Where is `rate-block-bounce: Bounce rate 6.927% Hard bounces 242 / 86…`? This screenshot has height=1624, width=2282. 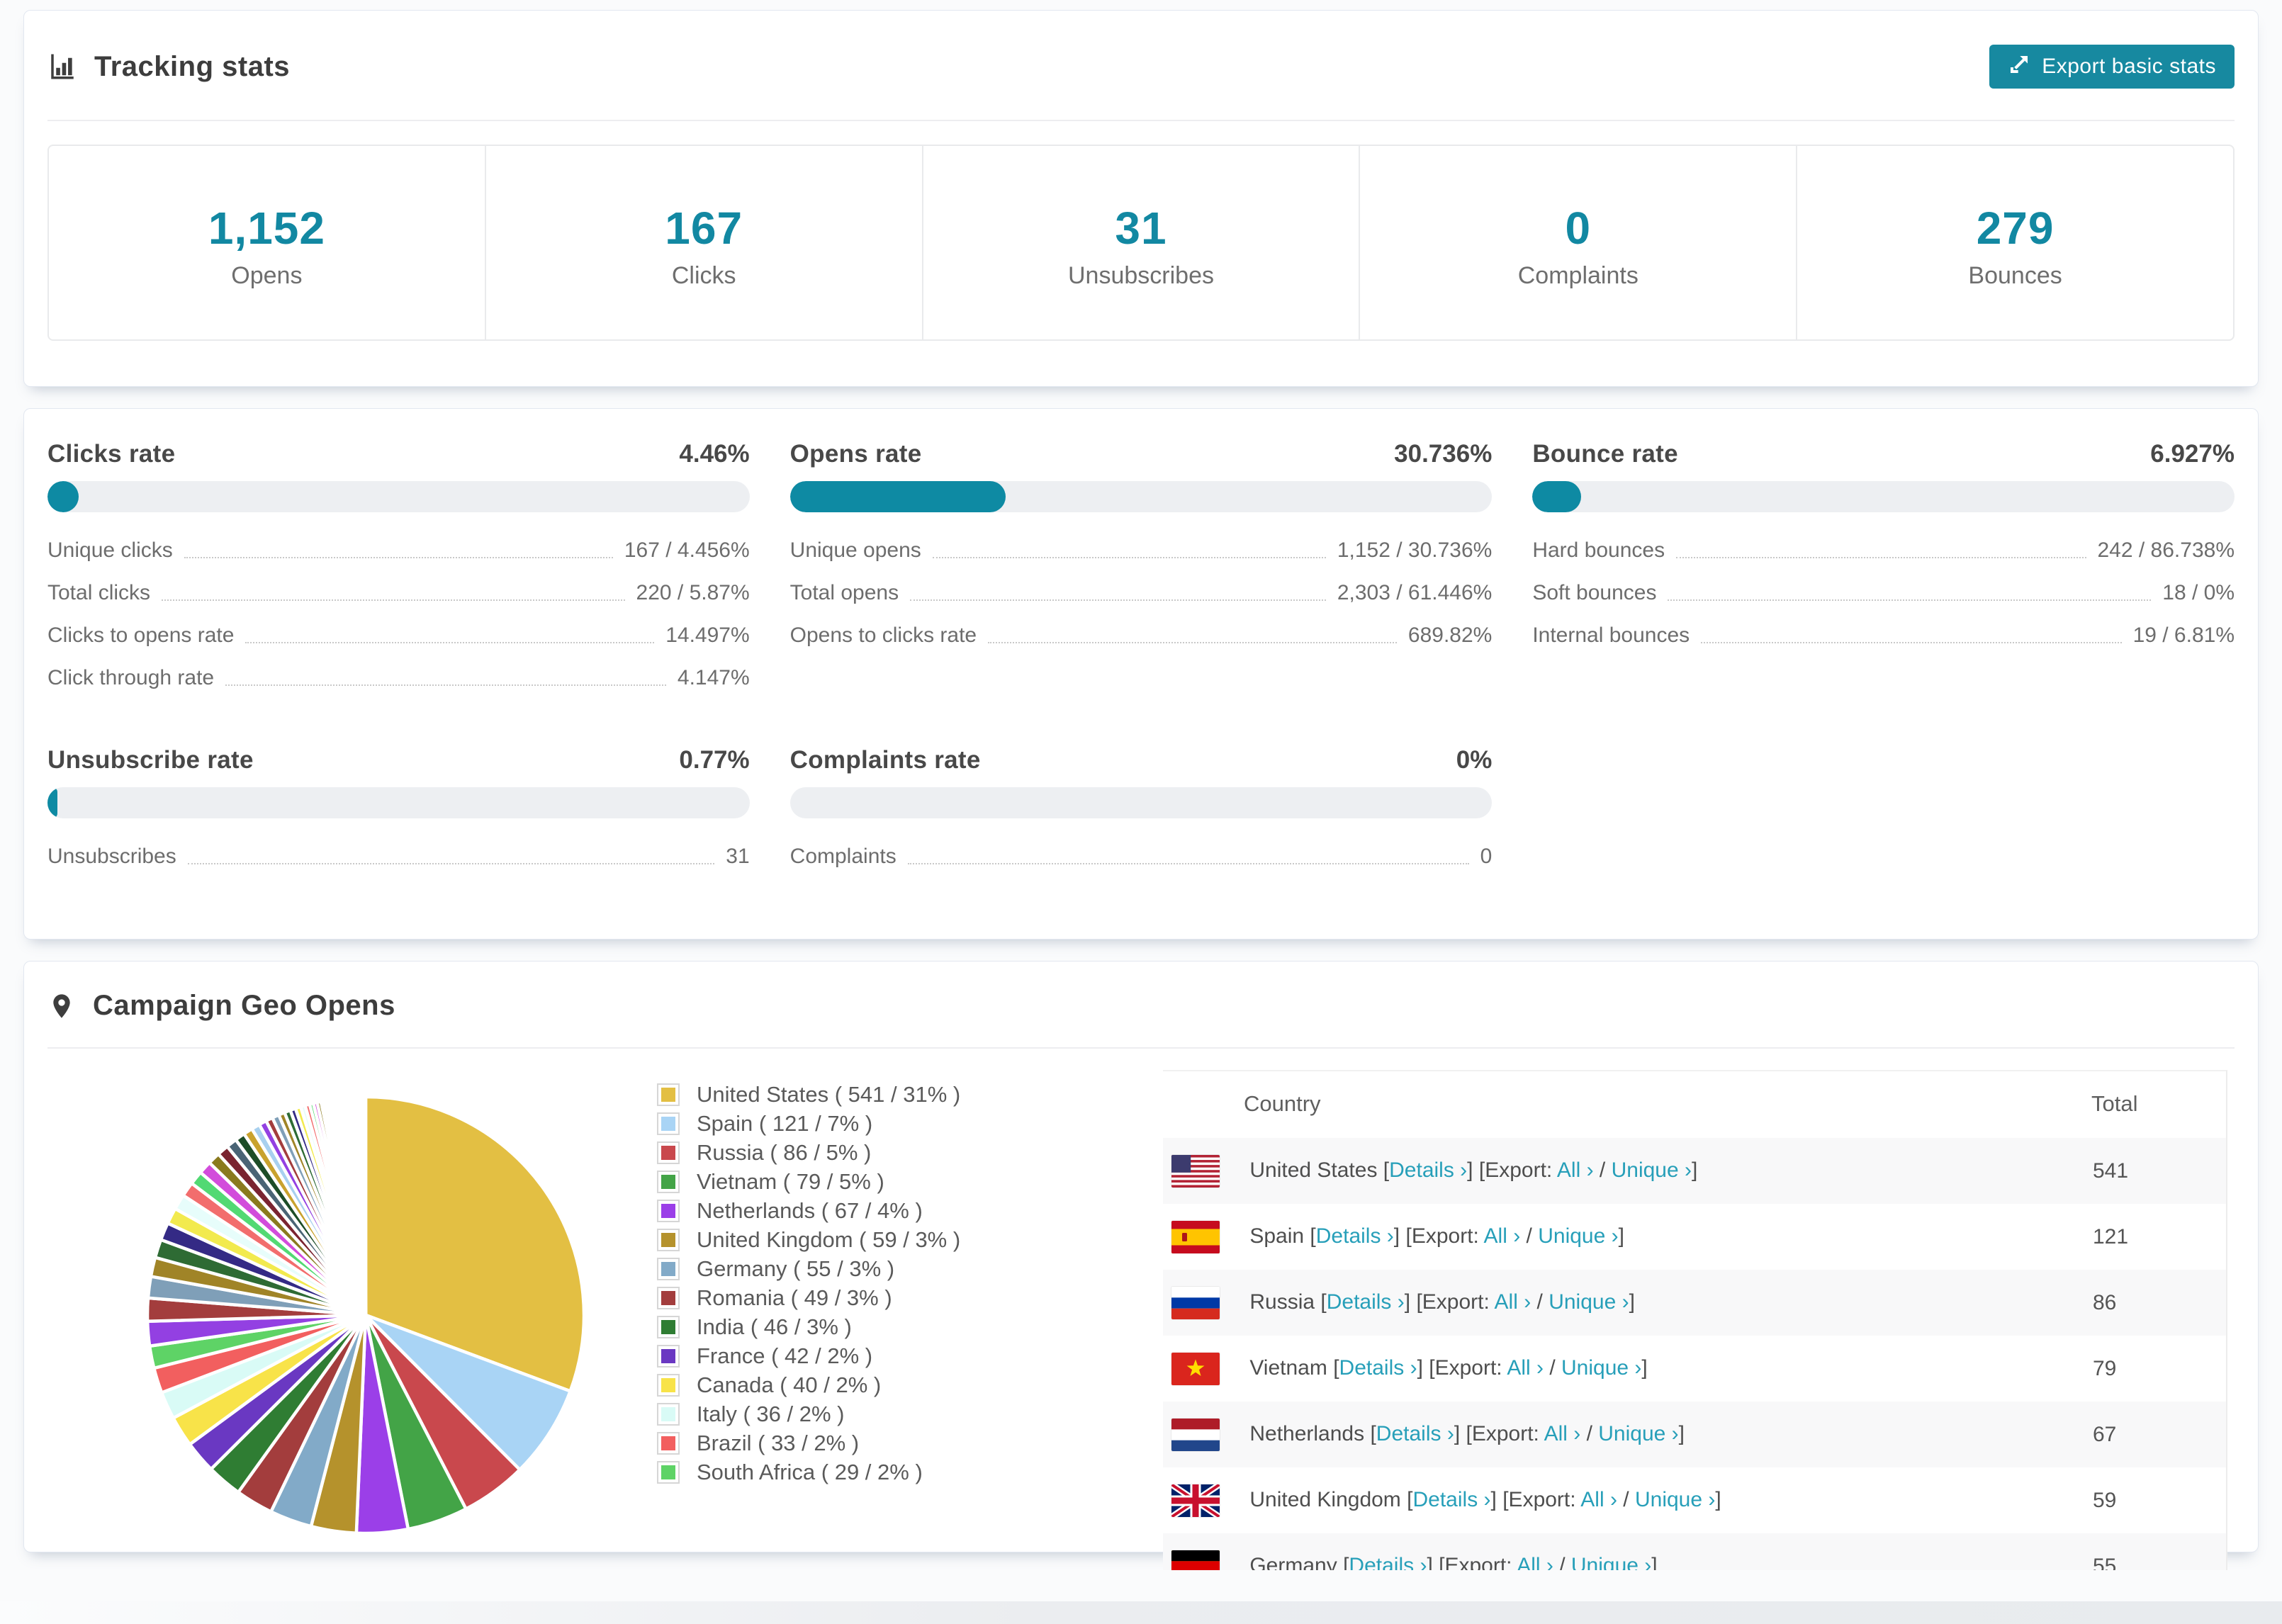
rate-block-bounce: Bounce rate 6.927% Hard bounces 242 / 86… is located at coordinates (1884, 566).